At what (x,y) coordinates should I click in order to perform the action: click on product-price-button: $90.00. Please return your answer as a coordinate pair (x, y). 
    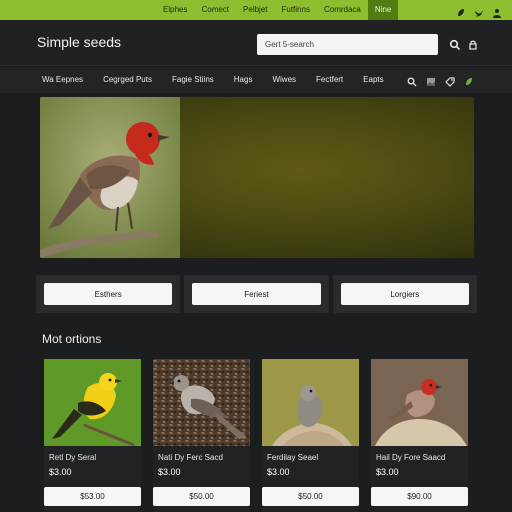
    Looking at the image, I should click on (419, 496).